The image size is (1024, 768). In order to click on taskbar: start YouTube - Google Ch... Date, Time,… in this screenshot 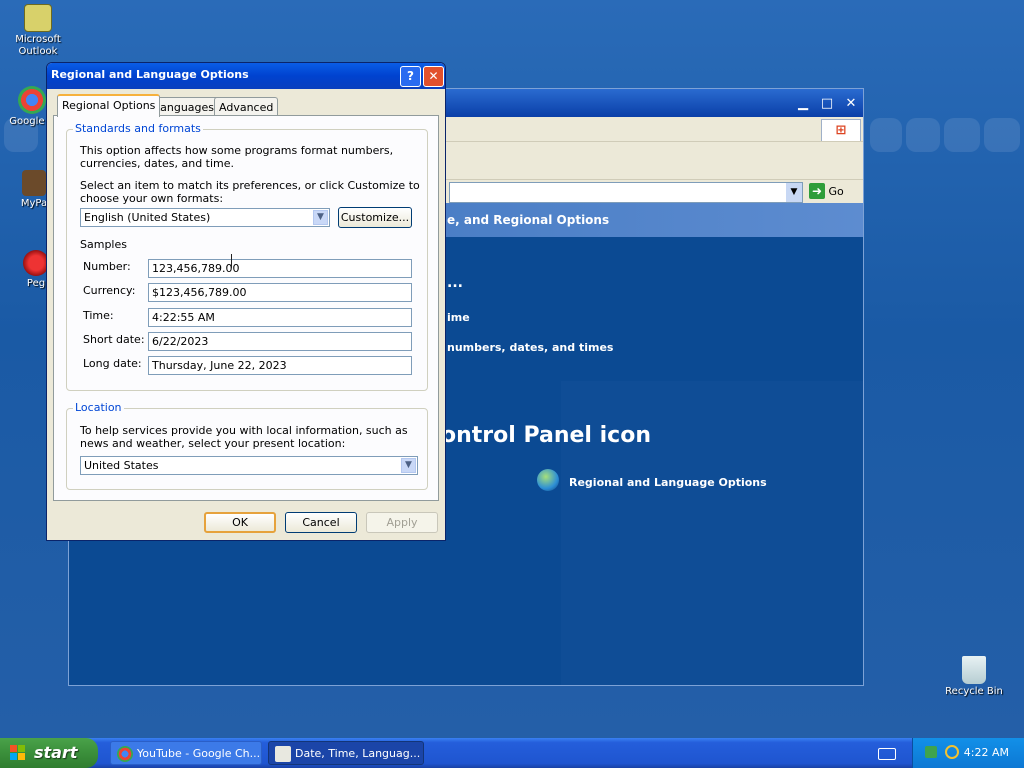, I will do `click(512, 753)`.